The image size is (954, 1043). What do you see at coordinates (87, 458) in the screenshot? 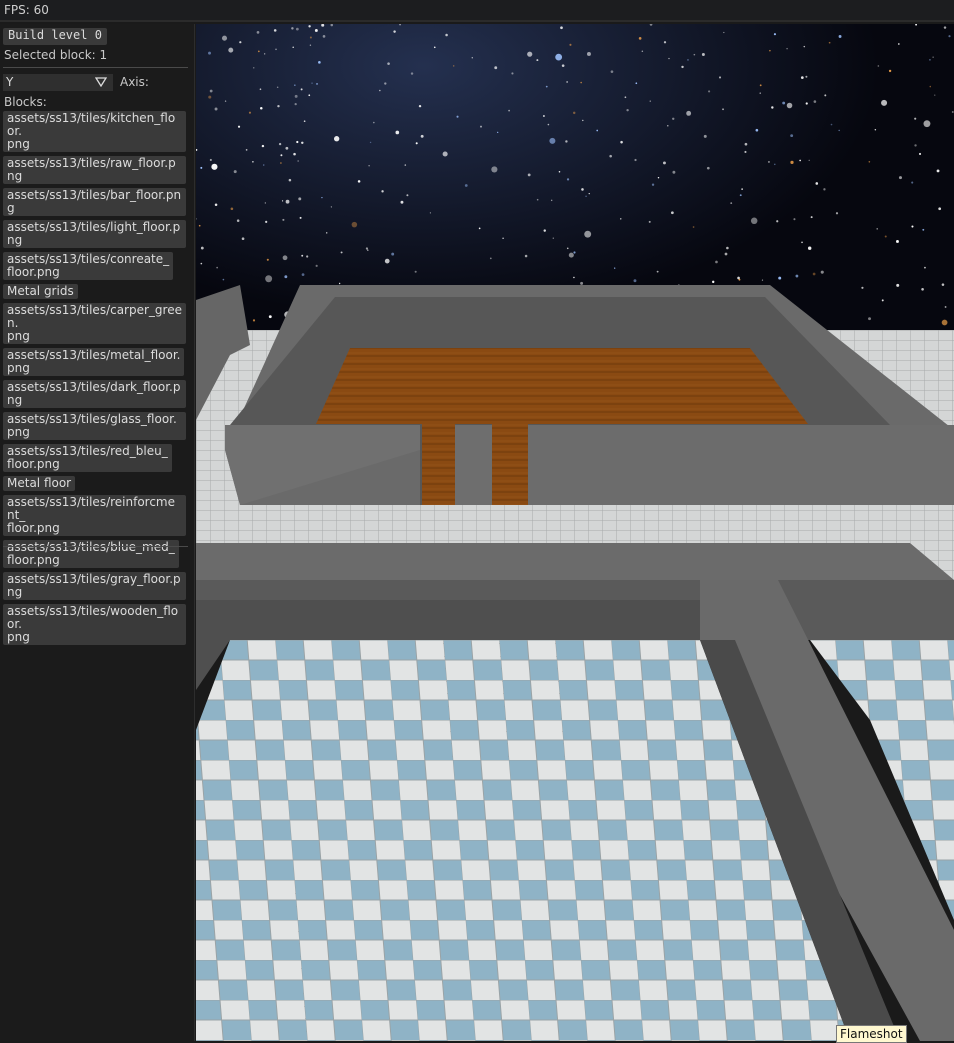
I see `block-item: assets/ss13/tiles/red_bleu_ floor.png` at bounding box center [87, 458].